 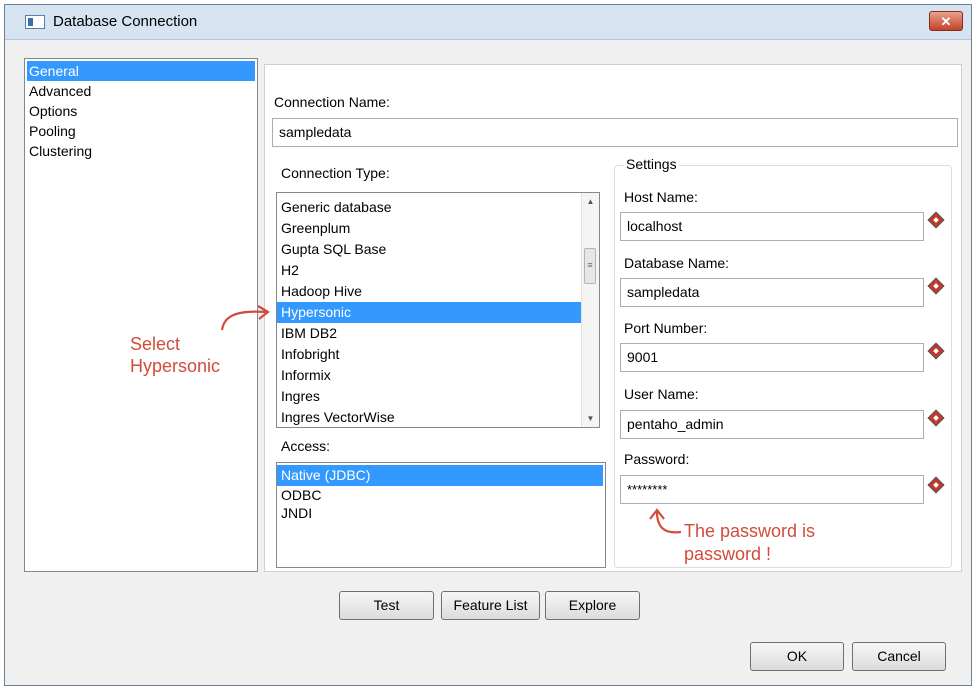 What do you see at coordinates (772, 226) in the screenshot?
I see `host-name-input: localhost` at bounding box center [772, 226].